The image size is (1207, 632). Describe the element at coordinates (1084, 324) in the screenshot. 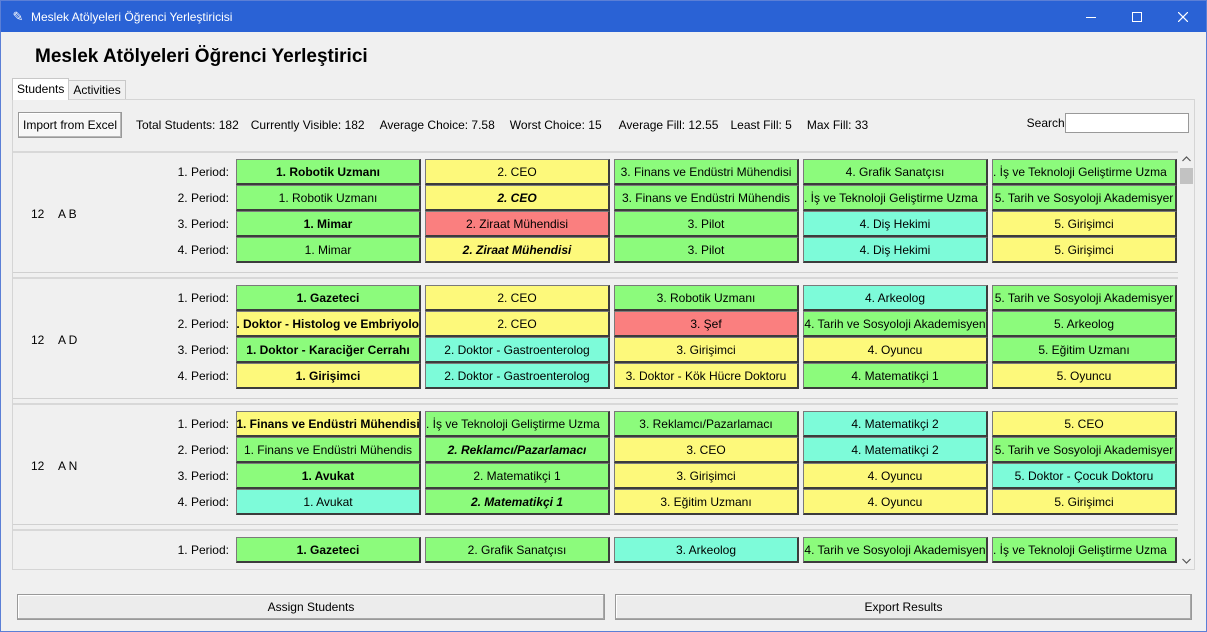

I see `activity-cell: 5. Arkeolog` at that location.